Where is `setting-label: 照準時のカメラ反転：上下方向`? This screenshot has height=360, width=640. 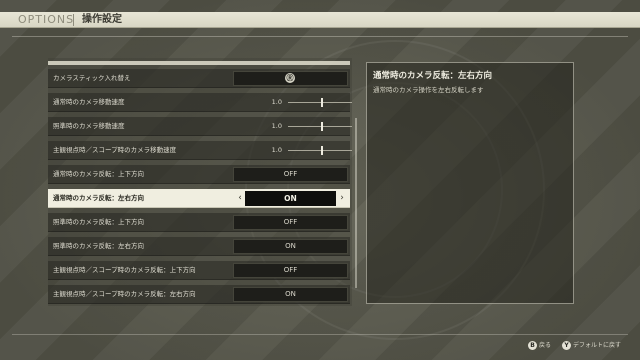 setting-label: 照準時のカメラ反転：上下方向 is located at coordinates (98, 222).